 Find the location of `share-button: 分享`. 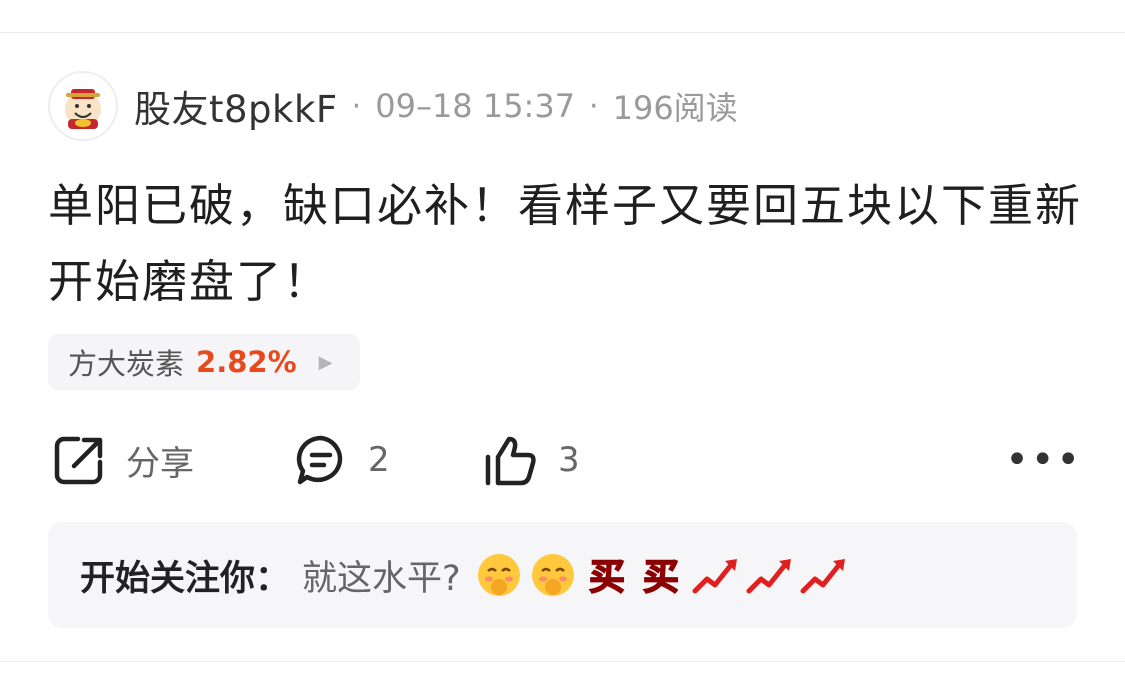

share-button: 分享 is located at coordinates (123, 460).